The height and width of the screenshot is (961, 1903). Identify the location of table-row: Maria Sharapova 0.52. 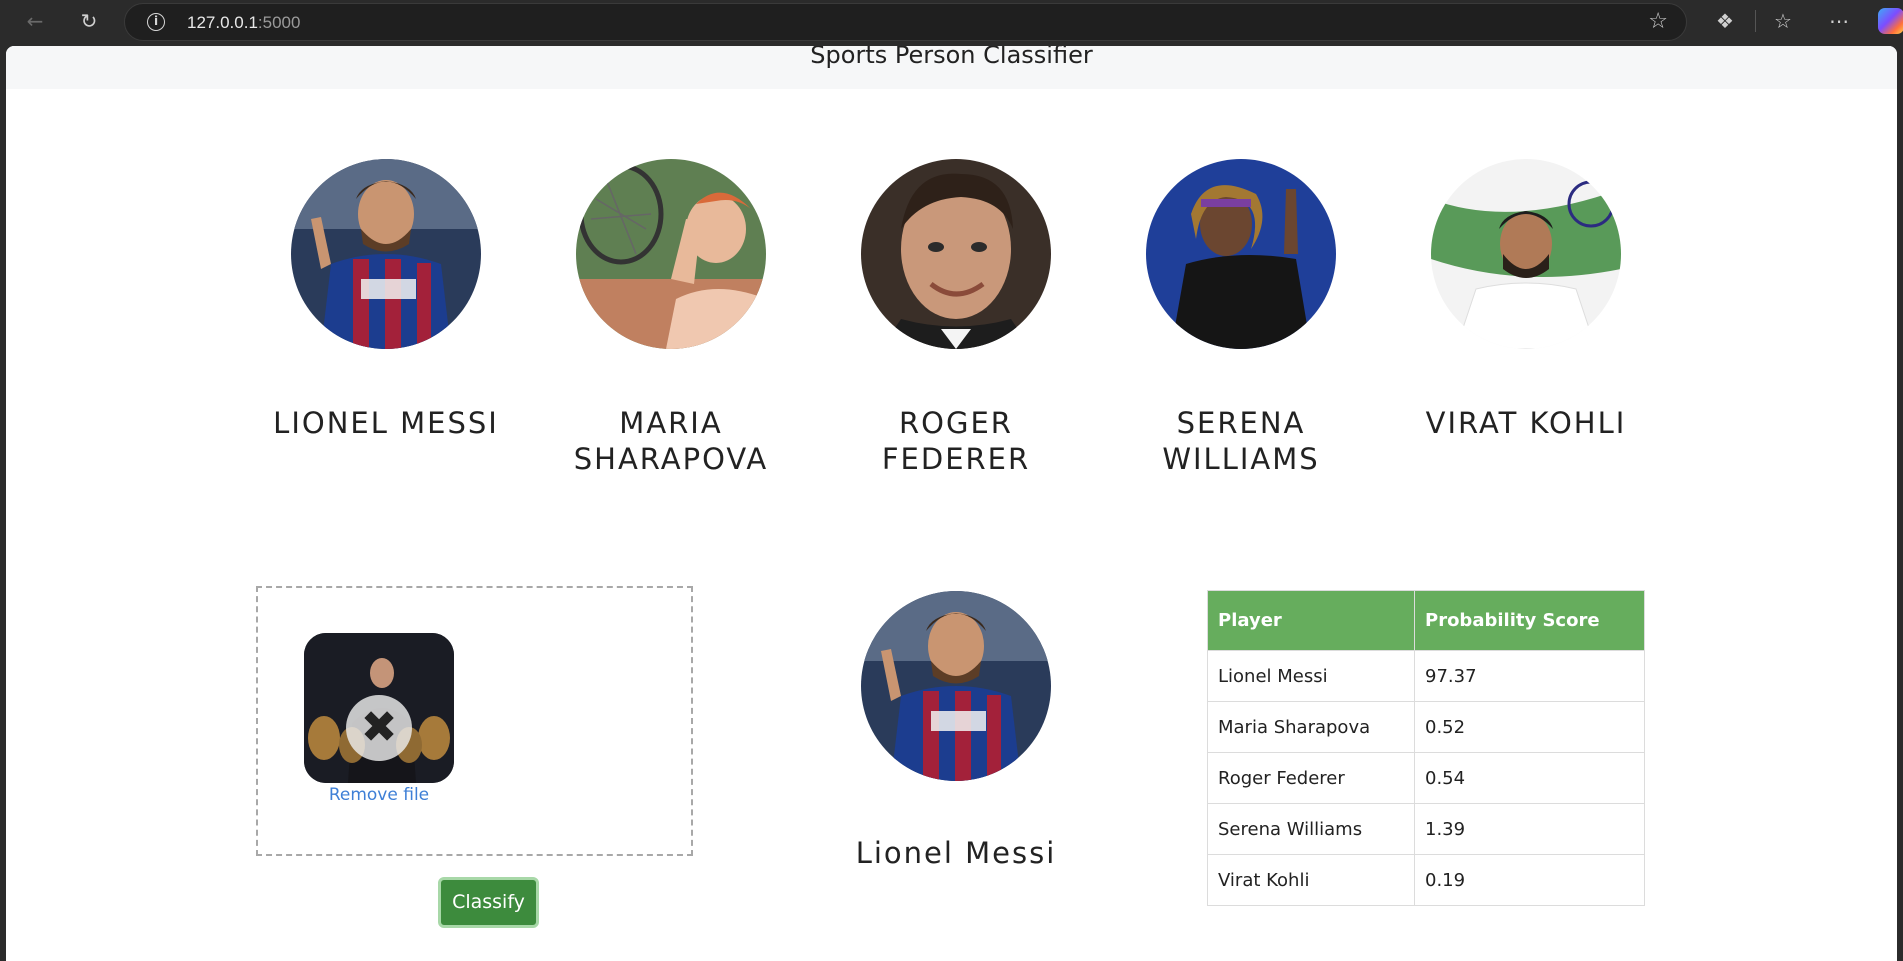
(1426, 727).